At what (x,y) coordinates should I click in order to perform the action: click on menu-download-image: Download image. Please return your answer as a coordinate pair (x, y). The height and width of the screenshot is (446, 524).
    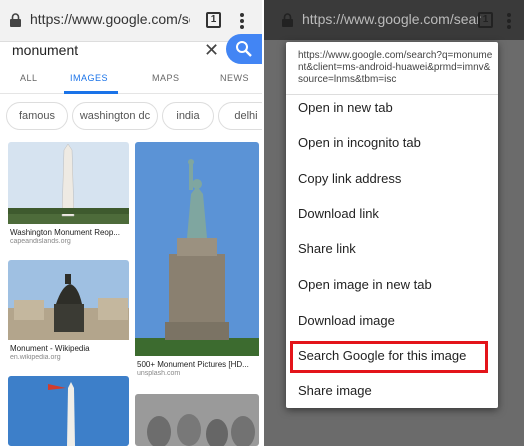
    Looking at the image, I should click on (393, 320).